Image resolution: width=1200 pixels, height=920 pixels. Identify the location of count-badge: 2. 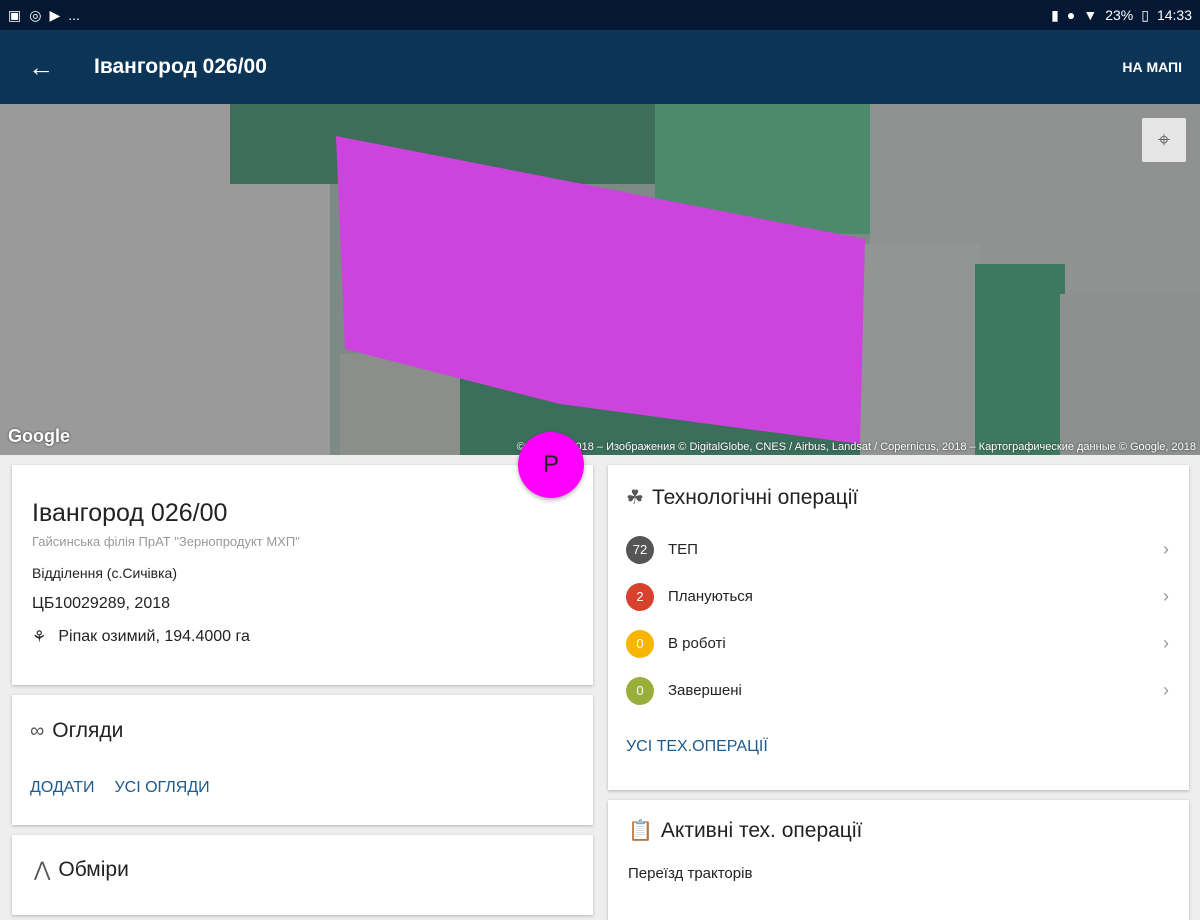
(640, 596).